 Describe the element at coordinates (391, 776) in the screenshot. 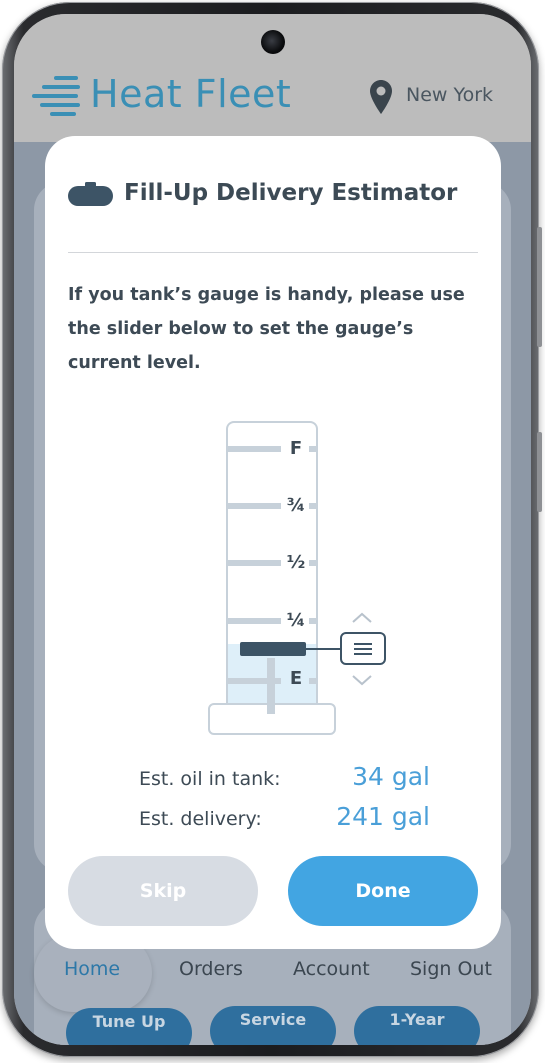

I see `est-oil-value: 34 gal` at that location.